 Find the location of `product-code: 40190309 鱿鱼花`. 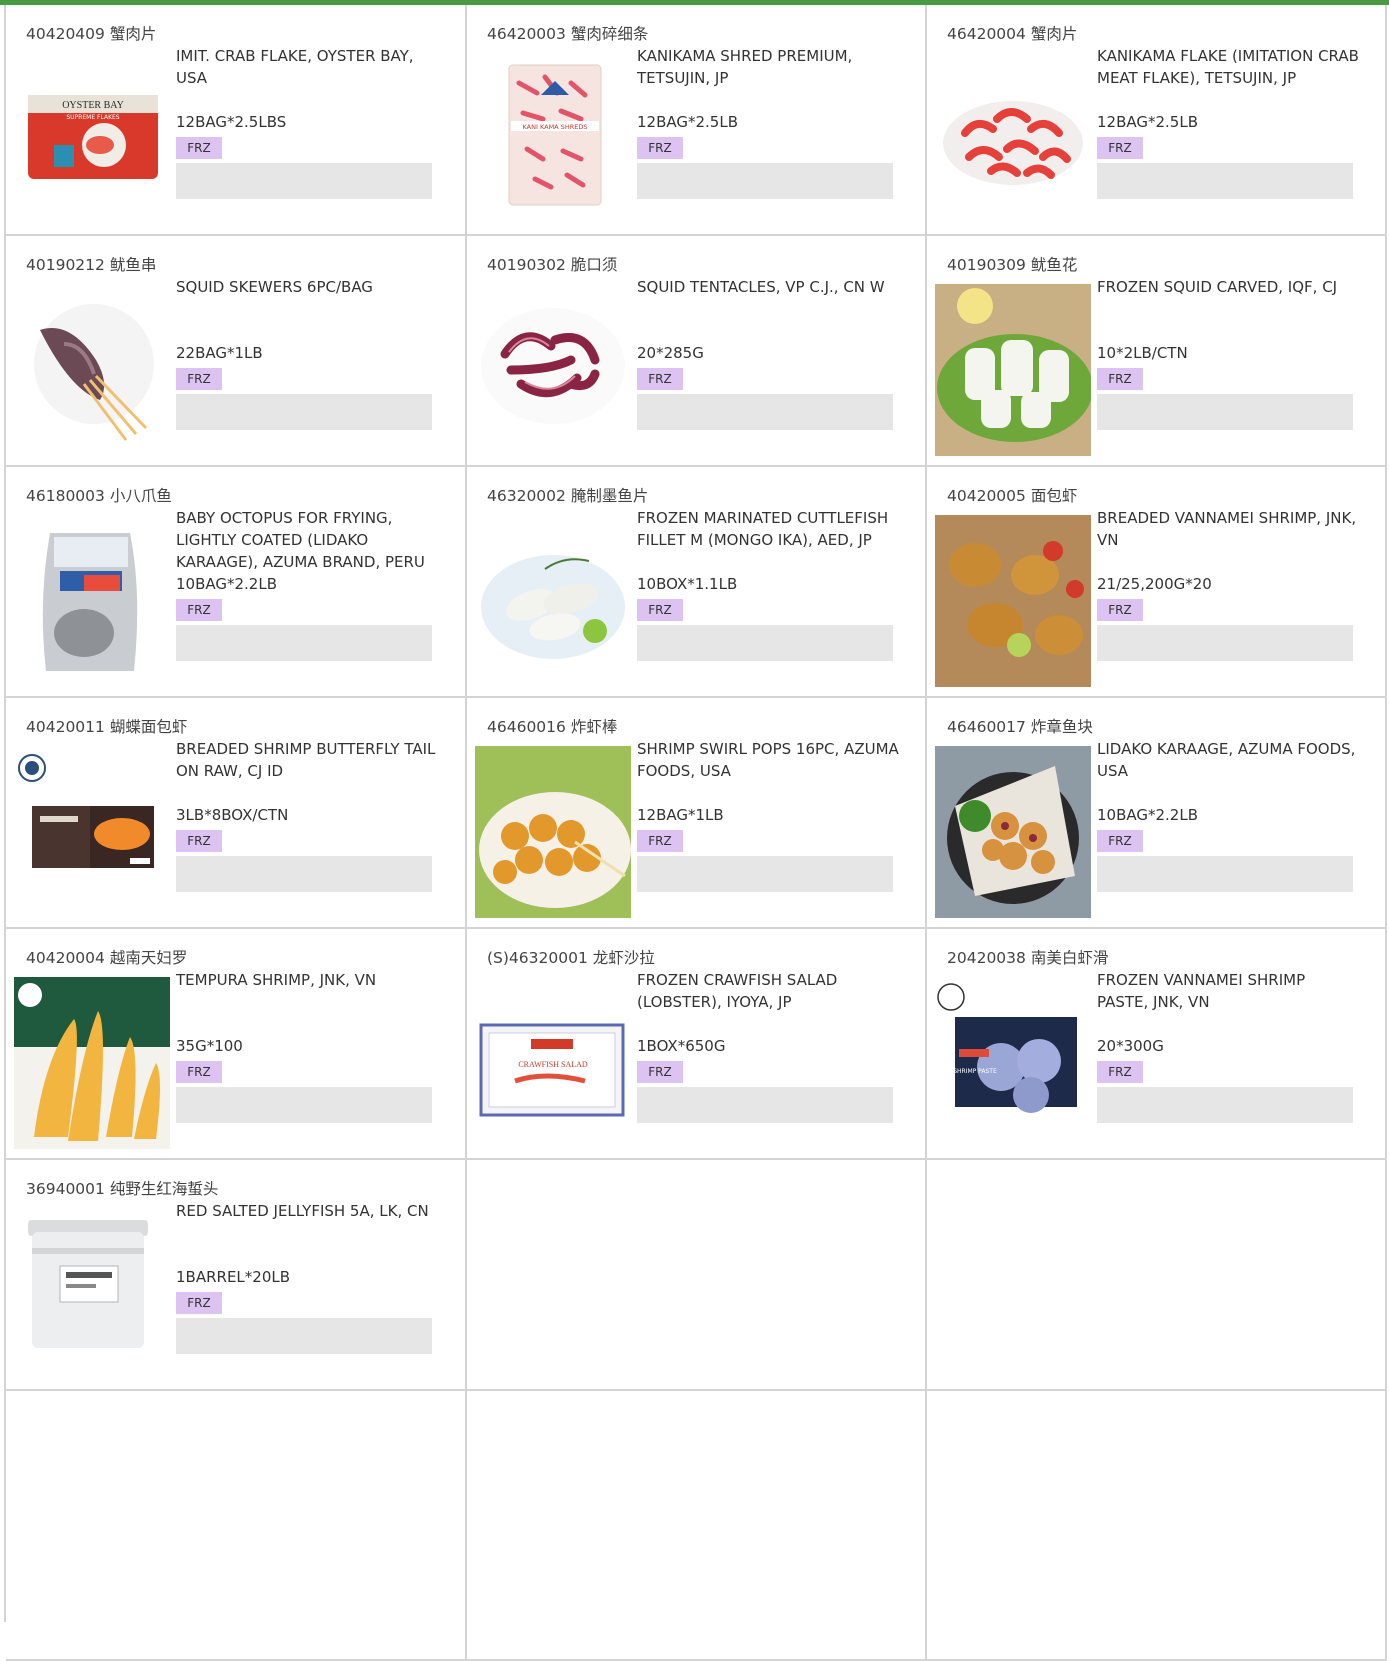

product-code: 40190309 鱿鱼花 is located at coordinates (1012, 265).